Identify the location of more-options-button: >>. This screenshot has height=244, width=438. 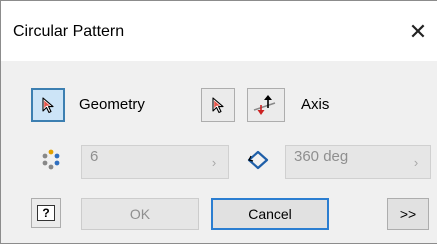
(408, 214).